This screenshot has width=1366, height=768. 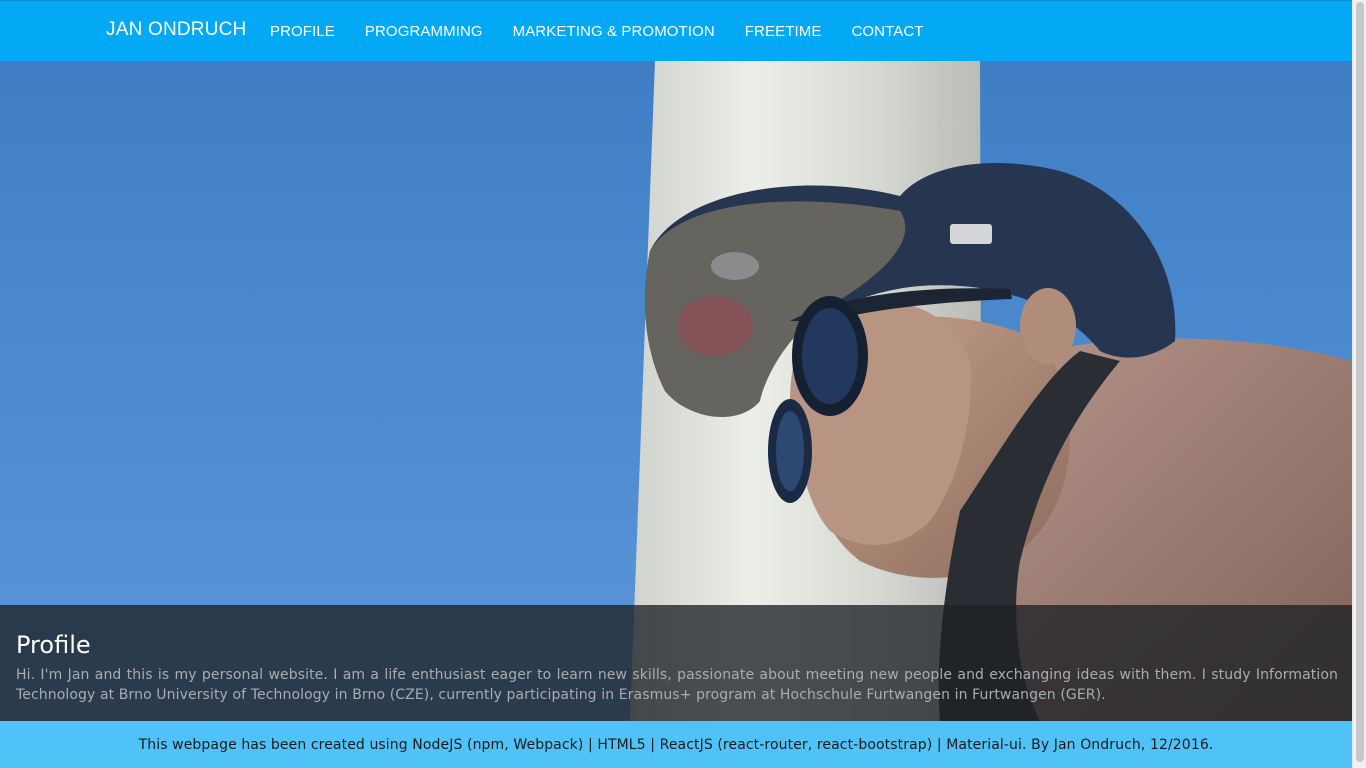 What do you see at coordinates (614, 31) in the screenshot?
I see `nav-link-marketing-promotion: MARKETING & PROMOTION` at bounding box center [614, 31].